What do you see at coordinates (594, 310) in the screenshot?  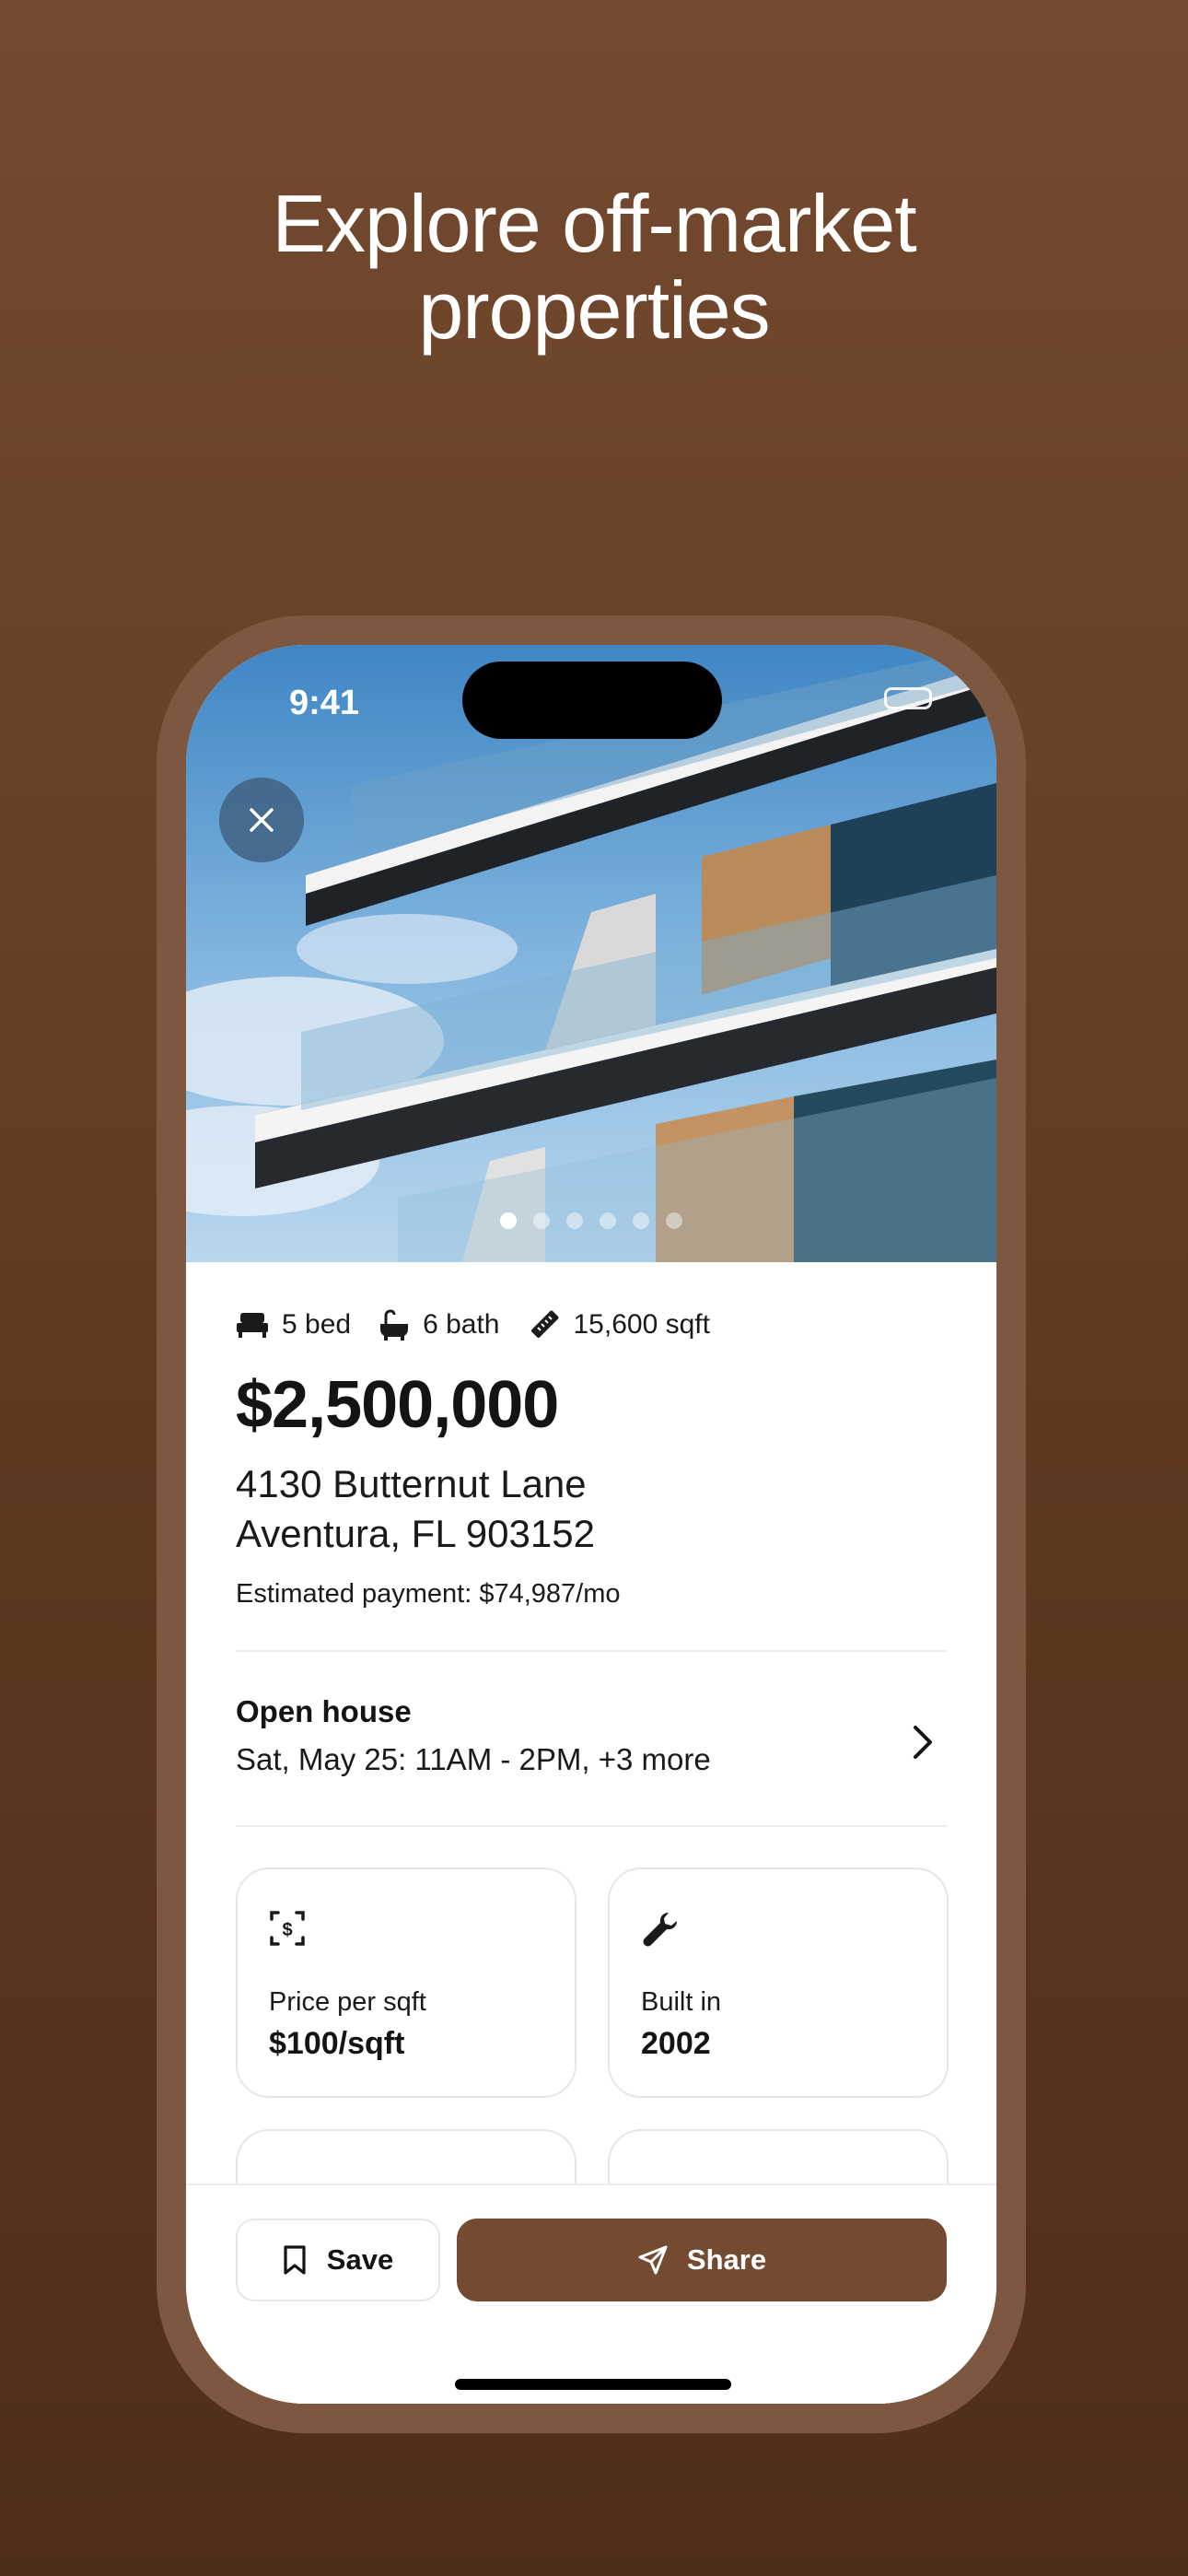 I see `headline-line-2: properties` at bounding box center [594, 310].